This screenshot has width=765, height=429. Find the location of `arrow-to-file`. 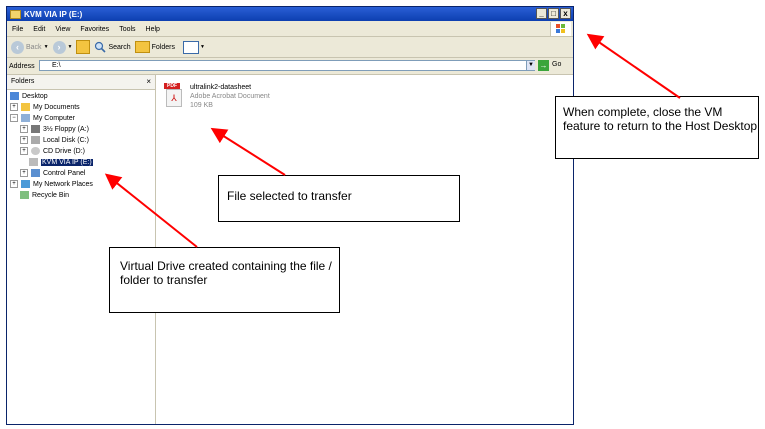

arrow-to-file is located at coordinates (248, 151).